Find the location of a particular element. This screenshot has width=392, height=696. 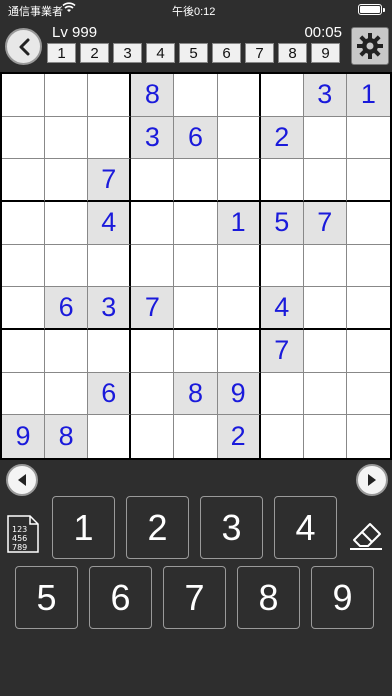

number-button-8: 8 is located at coordinates (268, 597).